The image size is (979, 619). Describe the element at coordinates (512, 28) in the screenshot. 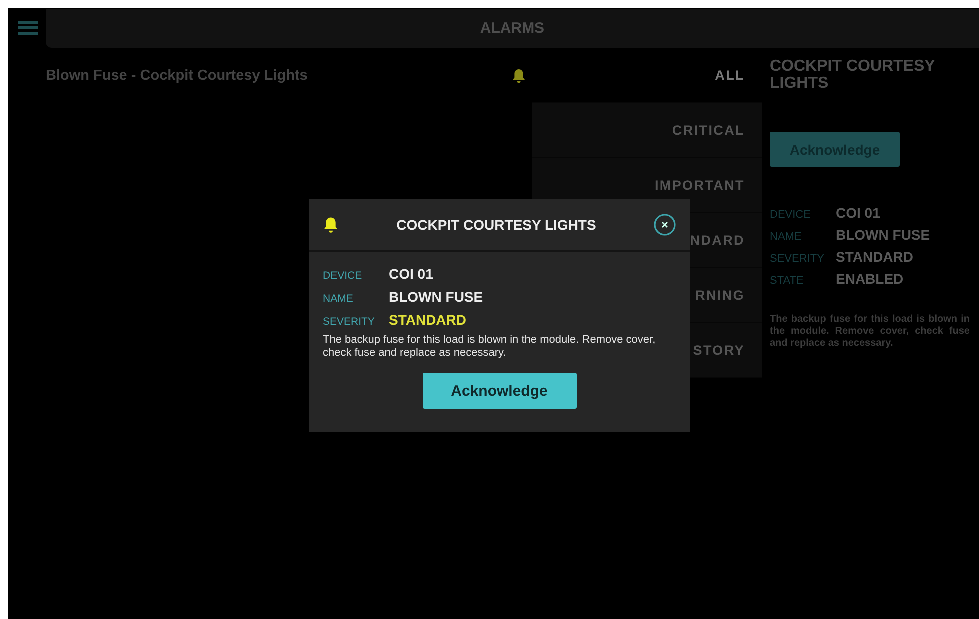

I see `header-title: ALARMS` at that location.